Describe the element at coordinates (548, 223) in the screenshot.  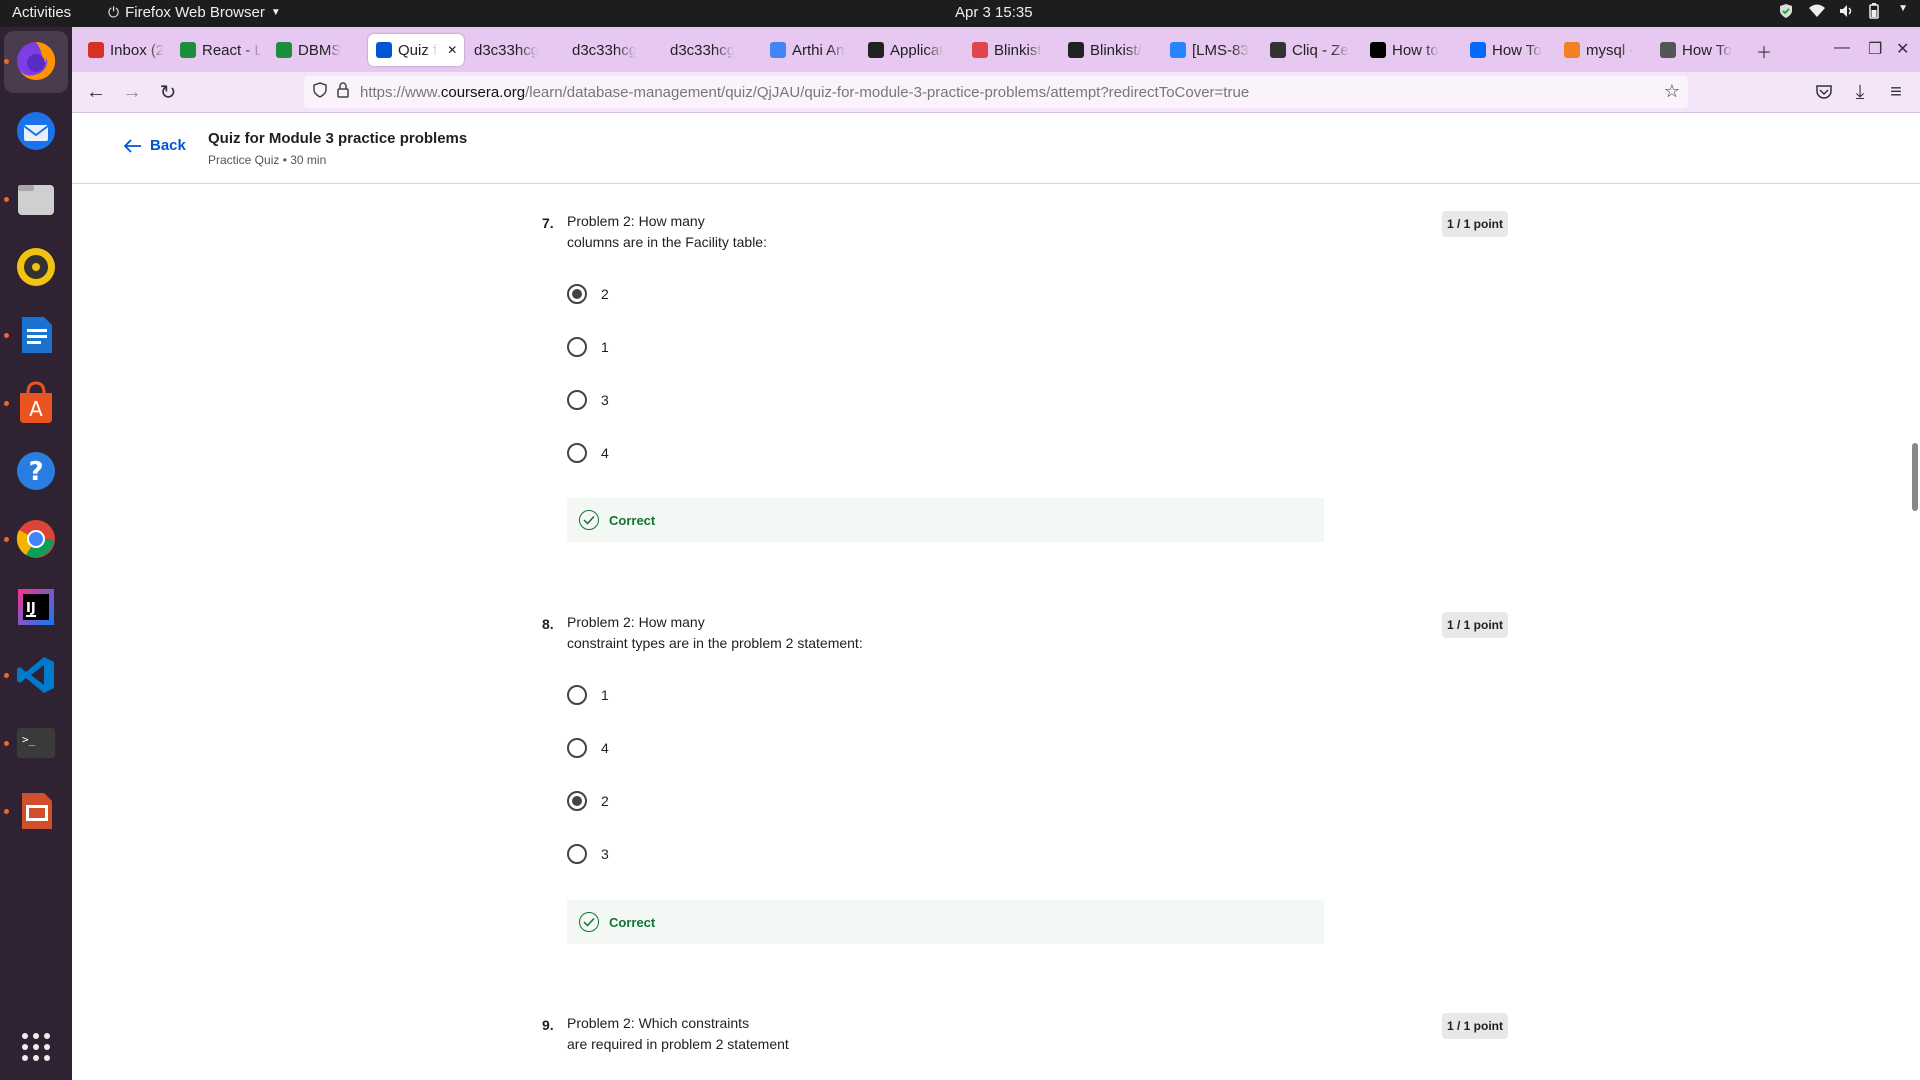
I see `question-number: 7.` at that location.